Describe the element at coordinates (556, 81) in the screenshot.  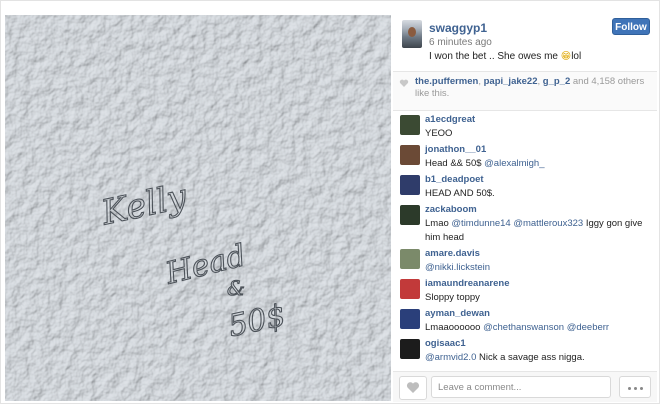
I see `liker-3: g_p_2` at that location.